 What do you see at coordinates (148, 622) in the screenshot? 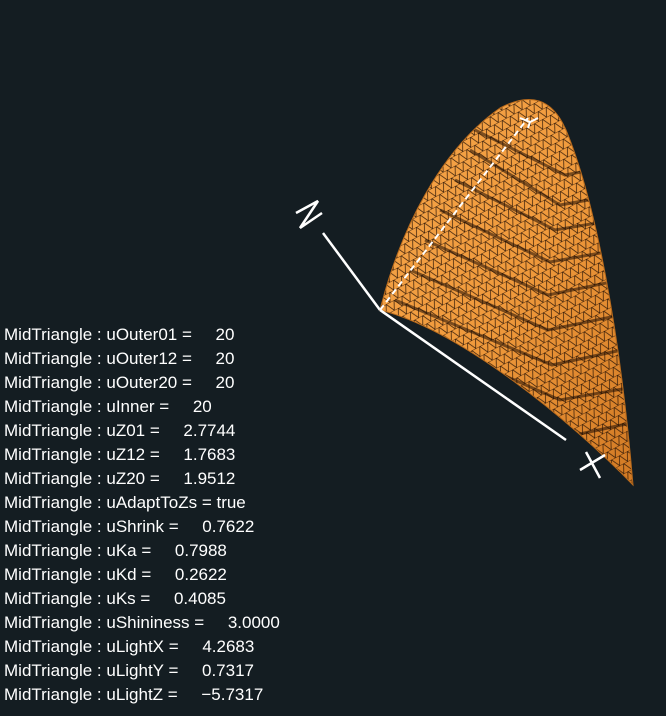
I see `uniform-name: uShininess` at bounding box center [148, 622].